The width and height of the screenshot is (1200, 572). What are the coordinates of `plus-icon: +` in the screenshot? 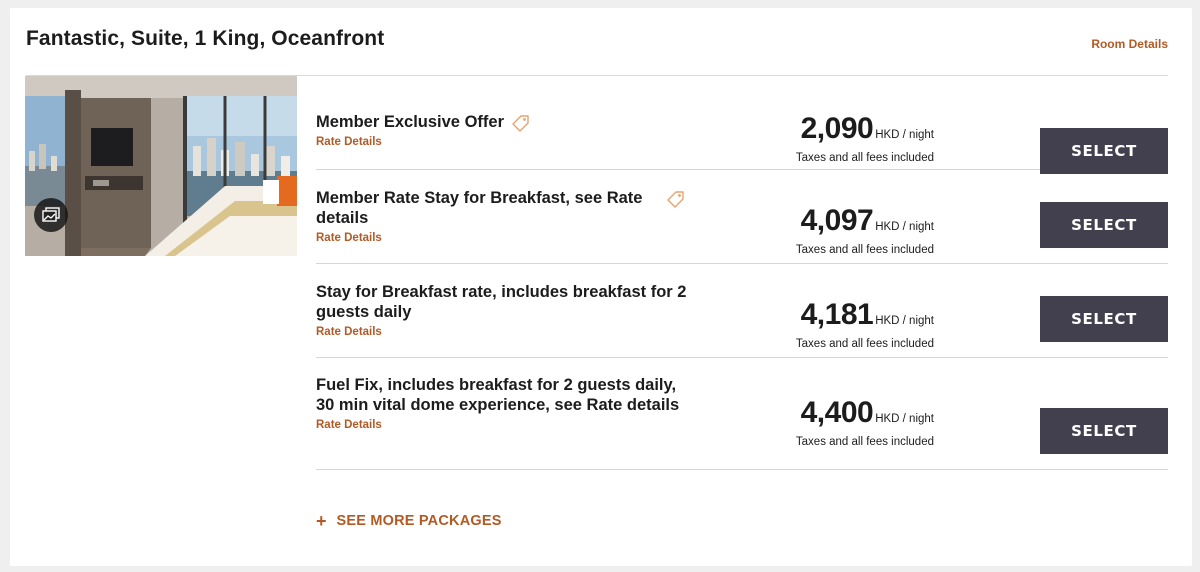 It's located at (321, 521).